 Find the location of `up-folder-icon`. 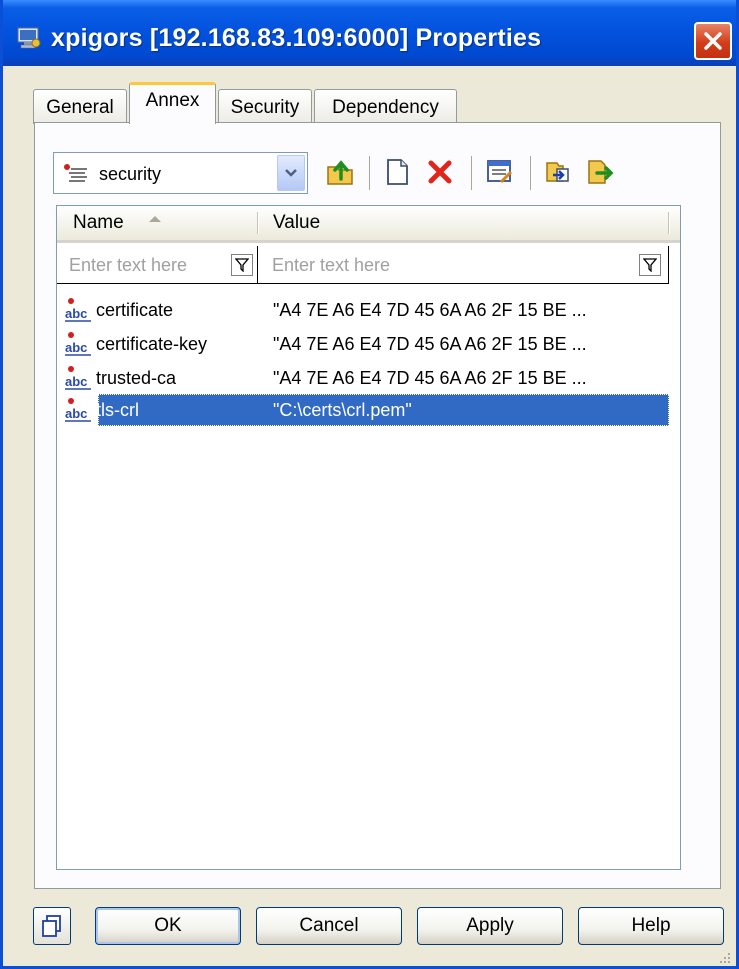

up-folder-icon is located at coordinates (340, 172).